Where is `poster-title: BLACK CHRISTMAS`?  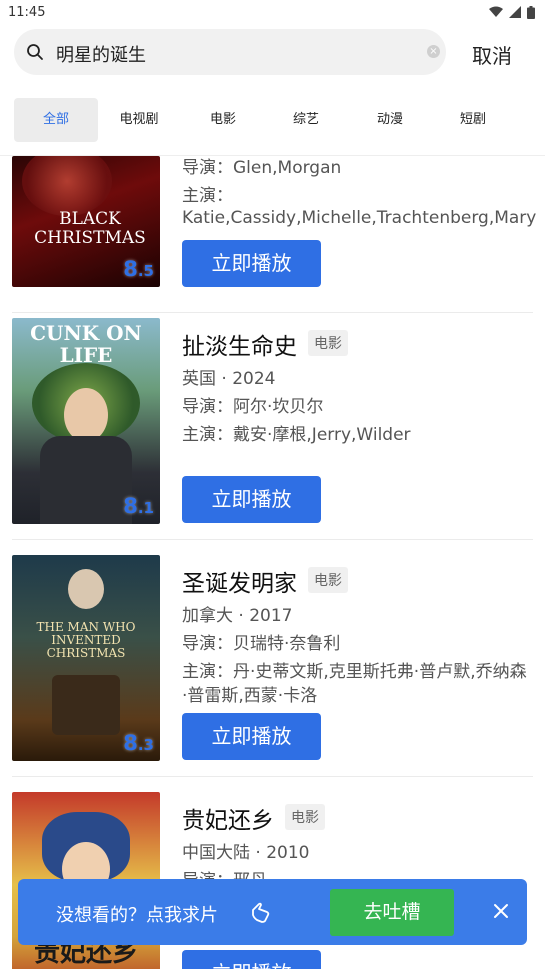 poster-title: BLACK CHRISTMAS is located at coordinates (90, 228).